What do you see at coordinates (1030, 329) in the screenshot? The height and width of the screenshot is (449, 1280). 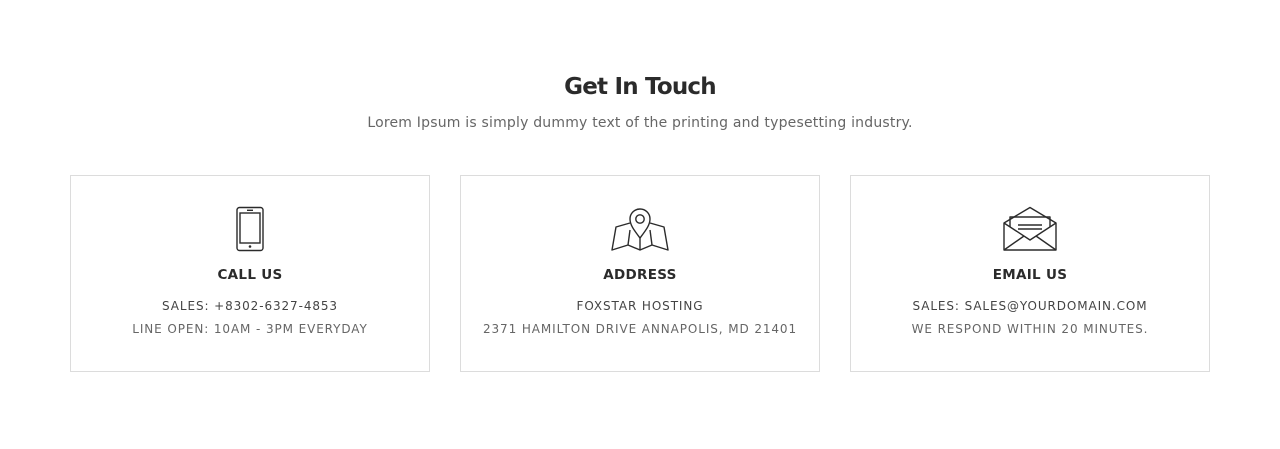 I see `card-detail-secondary: WE RESPOND WITHIN 20 MINUTES.` at bounding box center [1030, 329].